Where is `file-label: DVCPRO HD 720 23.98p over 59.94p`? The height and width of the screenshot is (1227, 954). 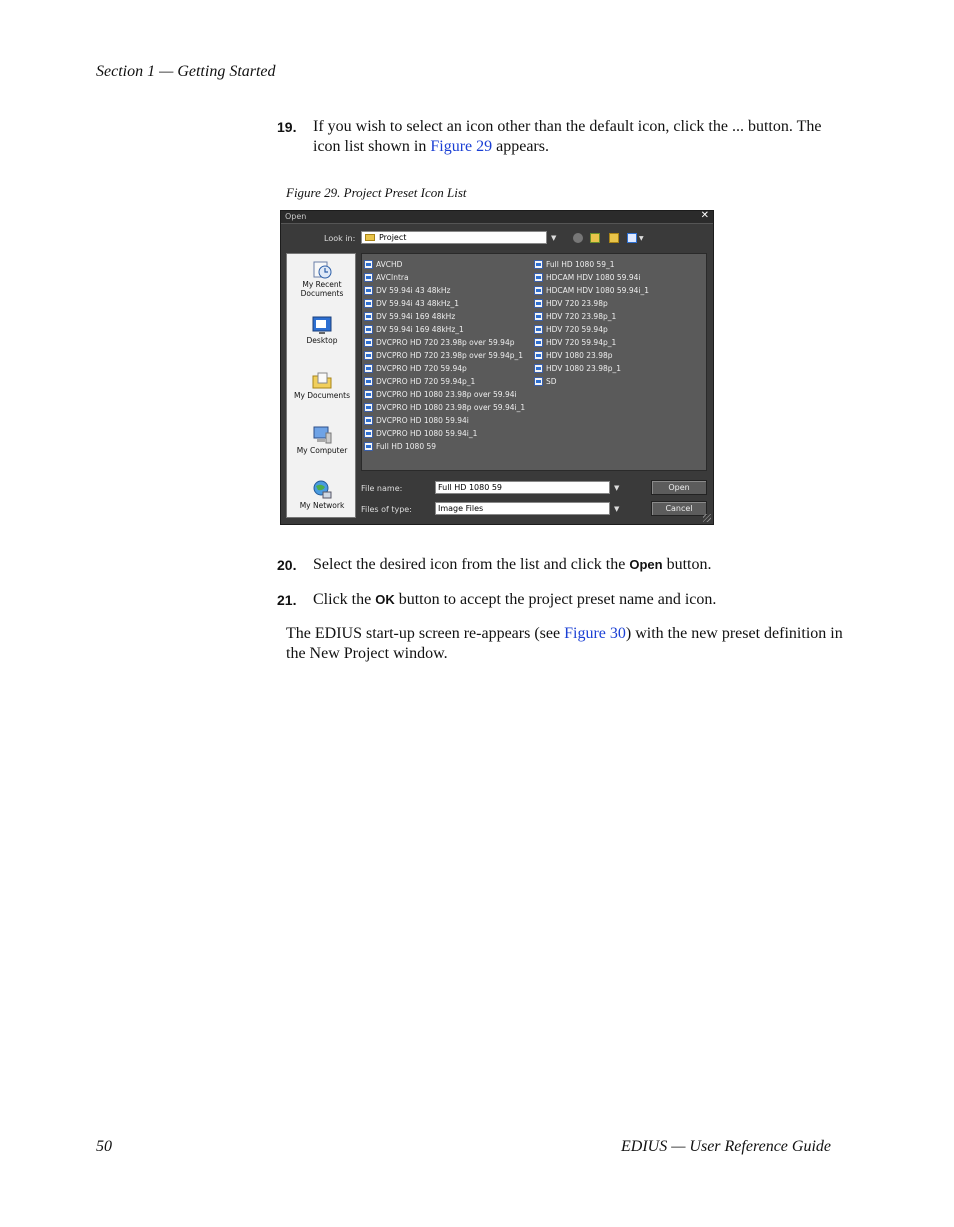 file-label: DVCPRO HD 720 23.98p over 59.94p is located at coordinates (445, 342).